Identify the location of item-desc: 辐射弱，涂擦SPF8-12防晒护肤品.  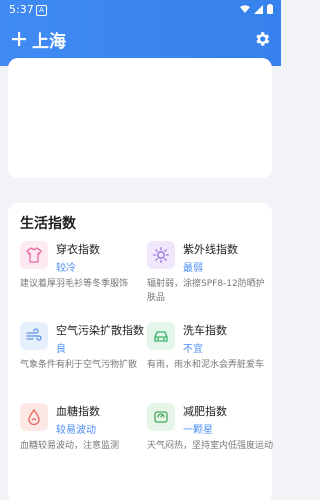
(206, 291).